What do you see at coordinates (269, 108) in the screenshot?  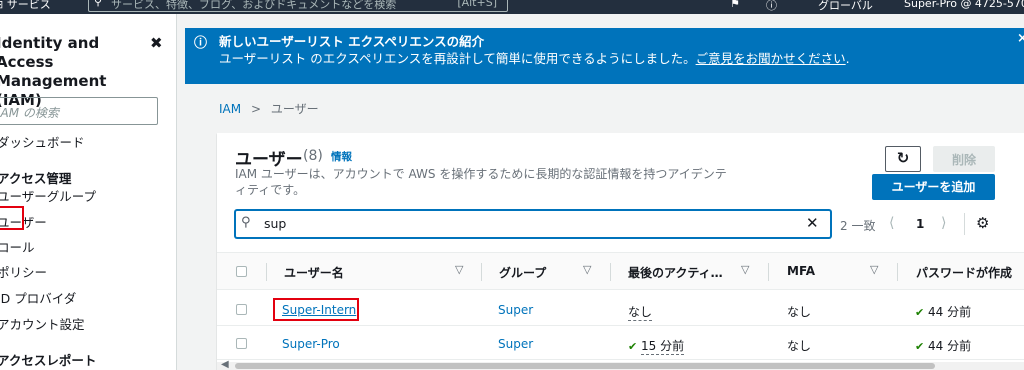 I see `breadcrumb: IAM > ユーザー` at bounding box center [269, 108].